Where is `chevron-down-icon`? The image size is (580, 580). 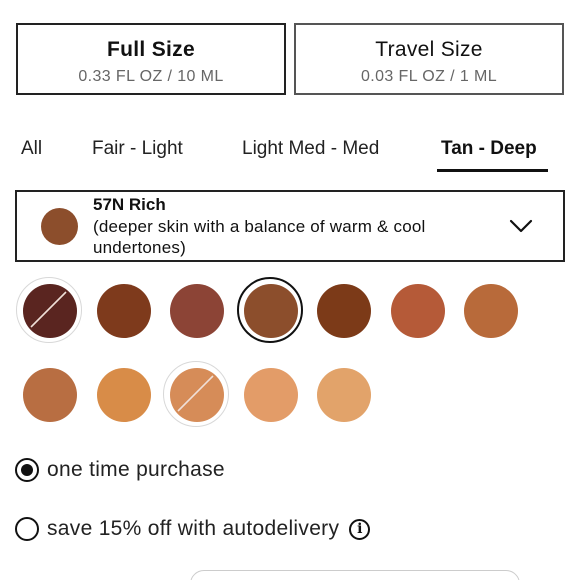 chevron-down-icon is located at coordinates (521, 226).